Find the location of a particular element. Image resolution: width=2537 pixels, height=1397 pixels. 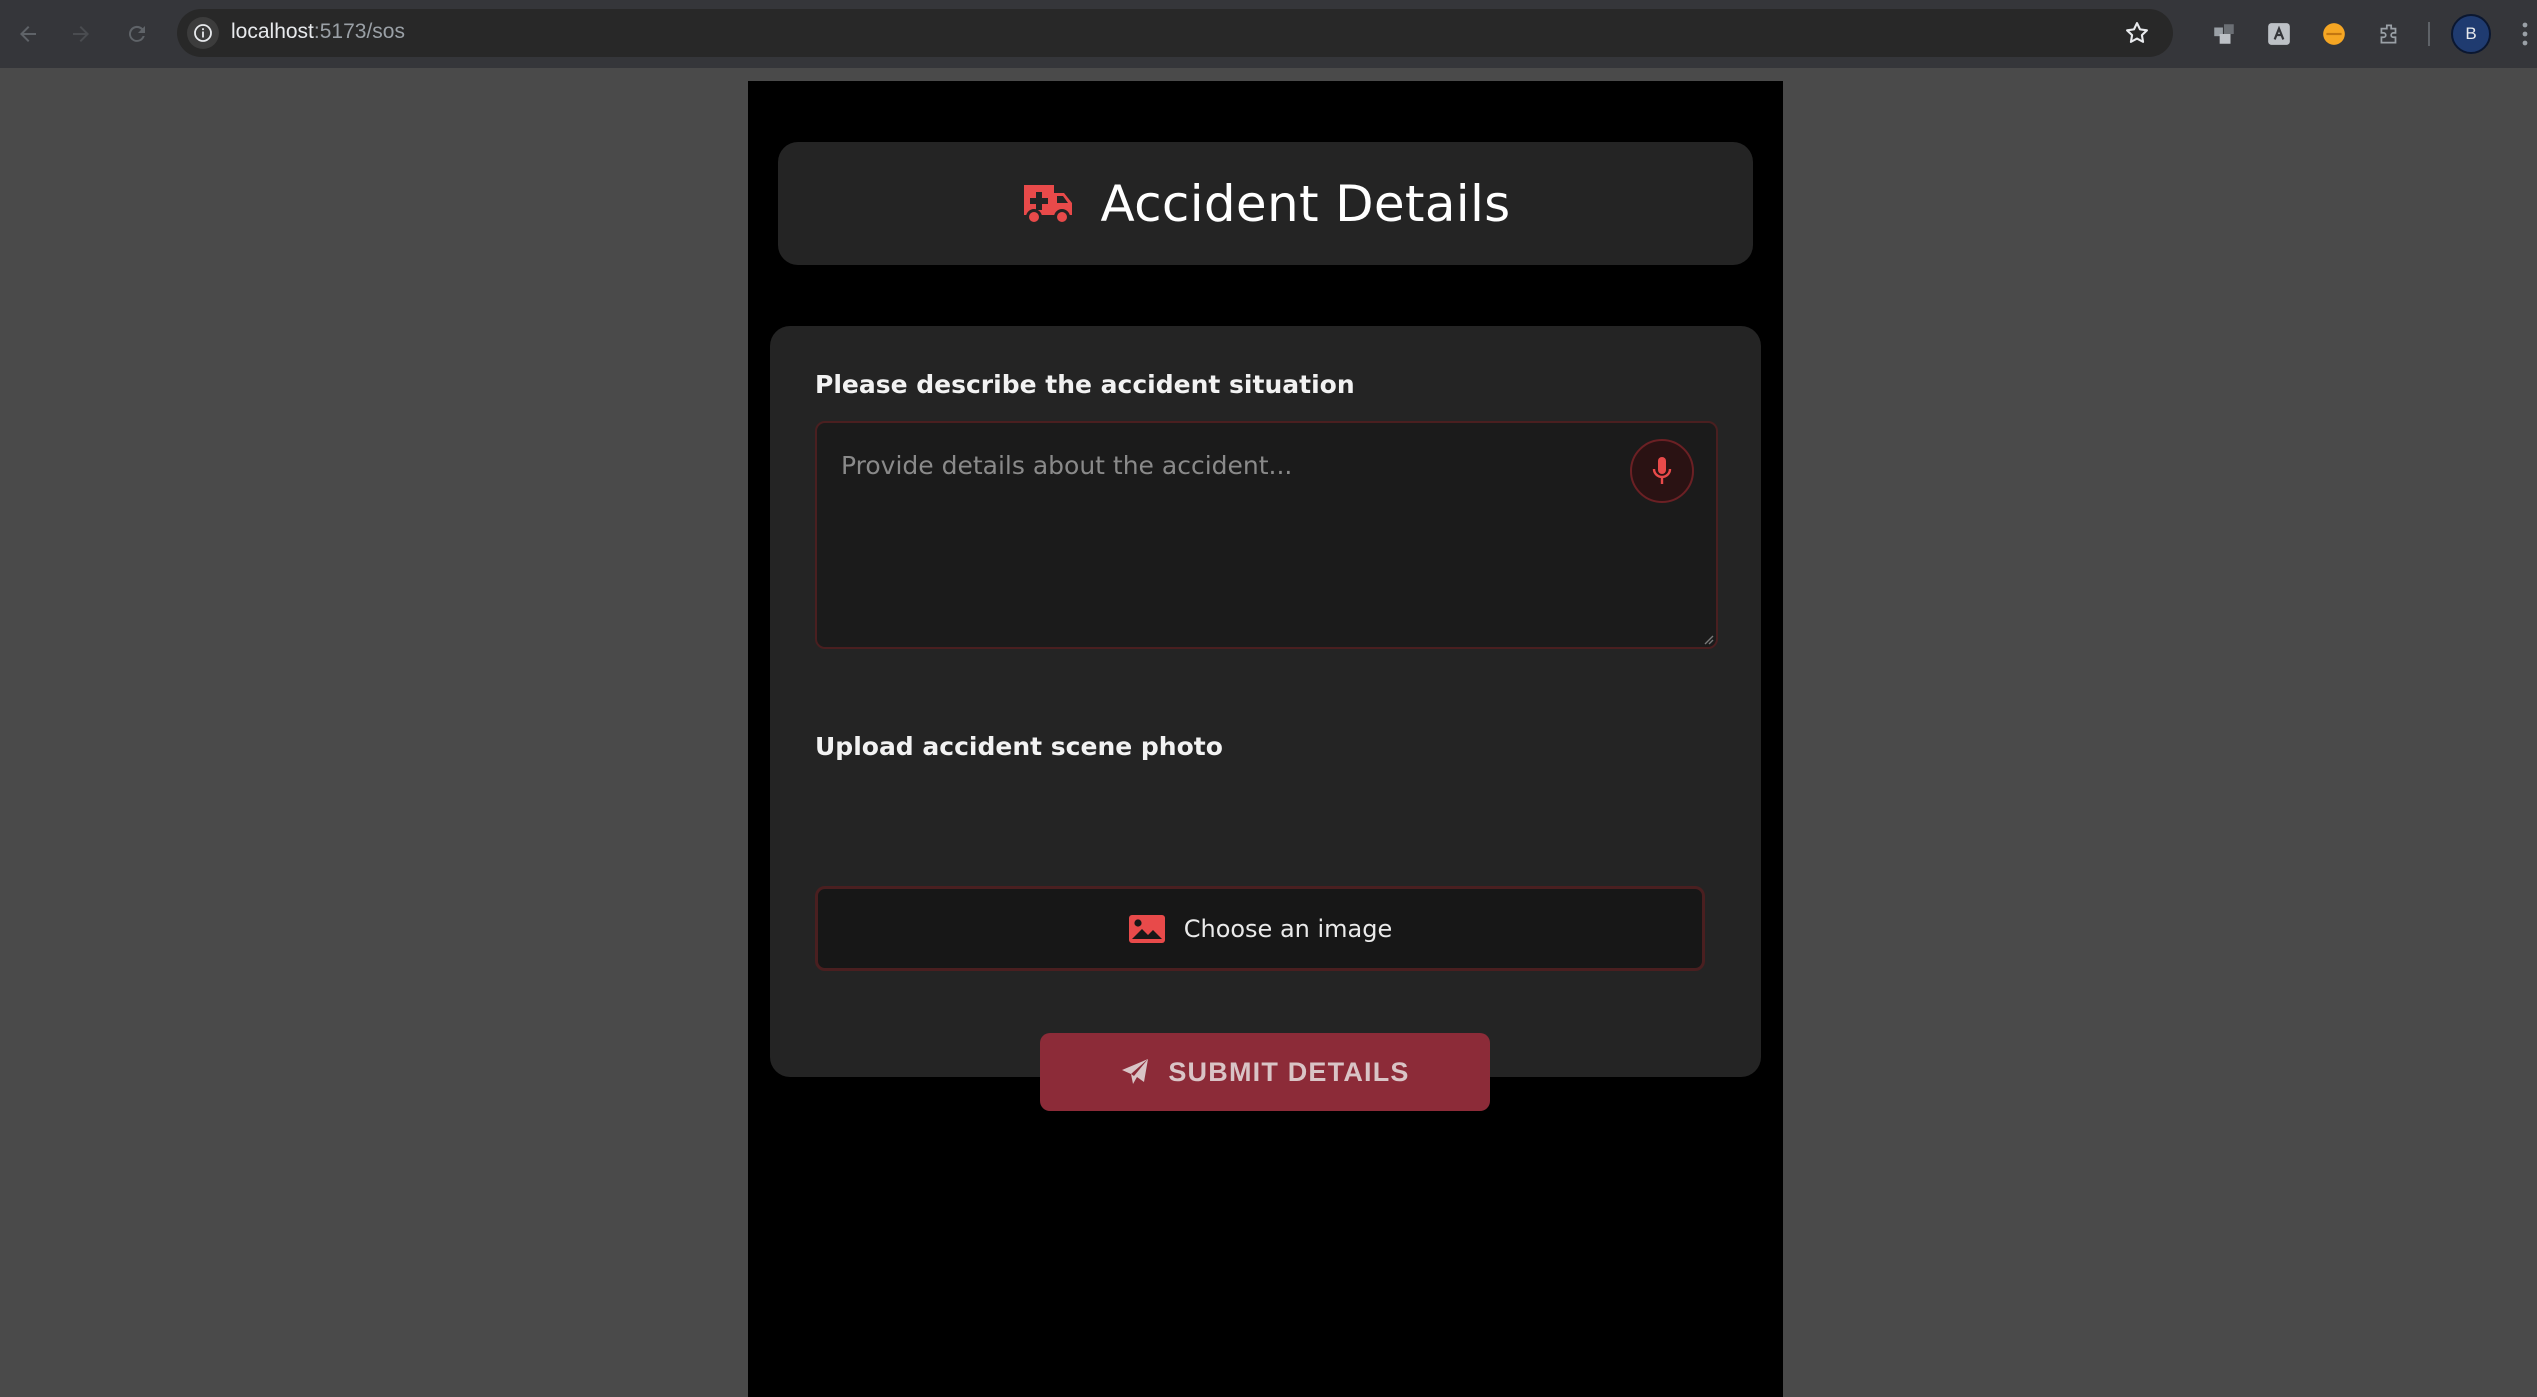

site-info-icon is located at coordinates (203, 33).